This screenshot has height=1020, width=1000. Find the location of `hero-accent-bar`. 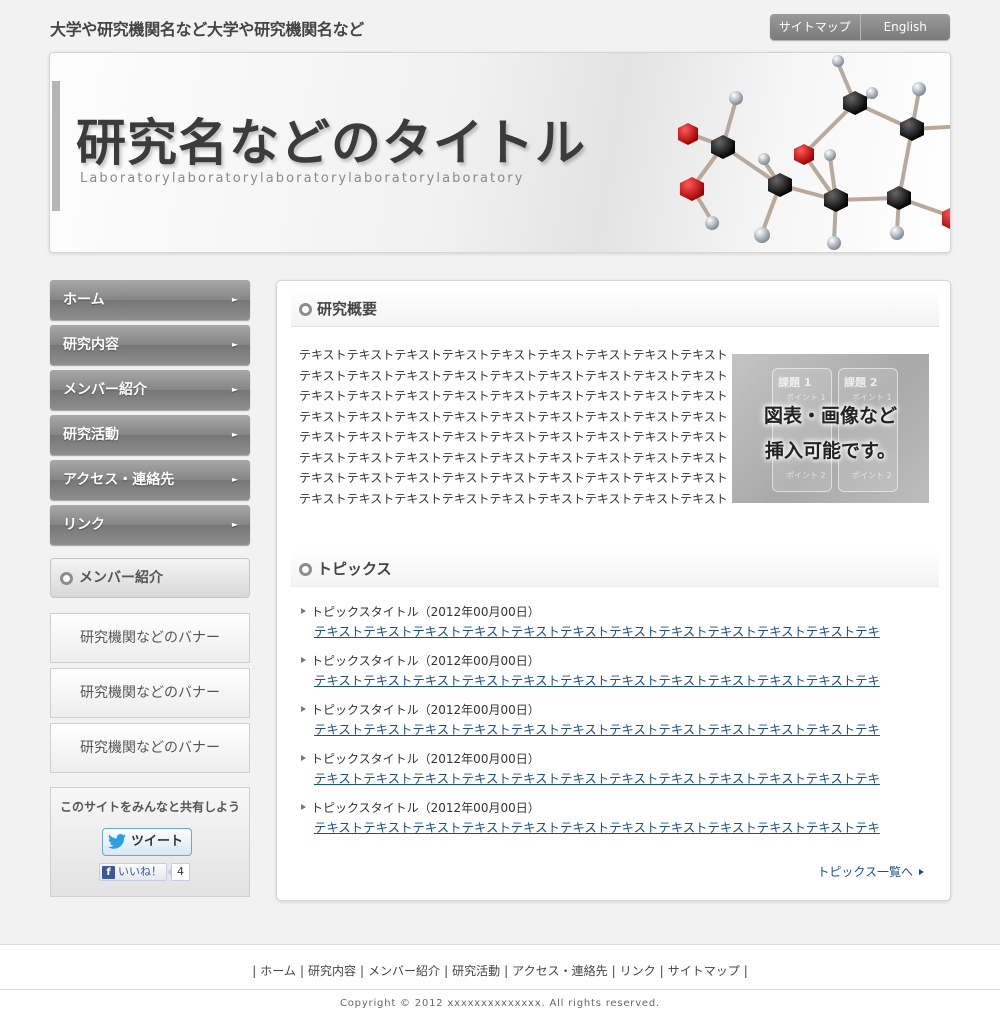

hero-accent-bar is located at coordinates (56, 146).